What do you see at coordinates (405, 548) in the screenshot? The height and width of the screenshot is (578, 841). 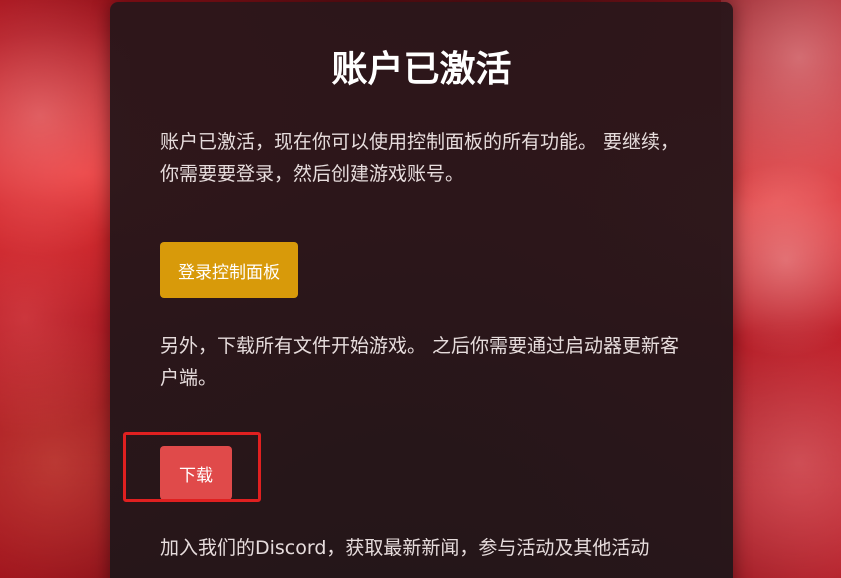 I see `discord-info-text: 加入我们的Discord，获取最新新闻，参与活动及其他活动` at bounding box center [405, 548].